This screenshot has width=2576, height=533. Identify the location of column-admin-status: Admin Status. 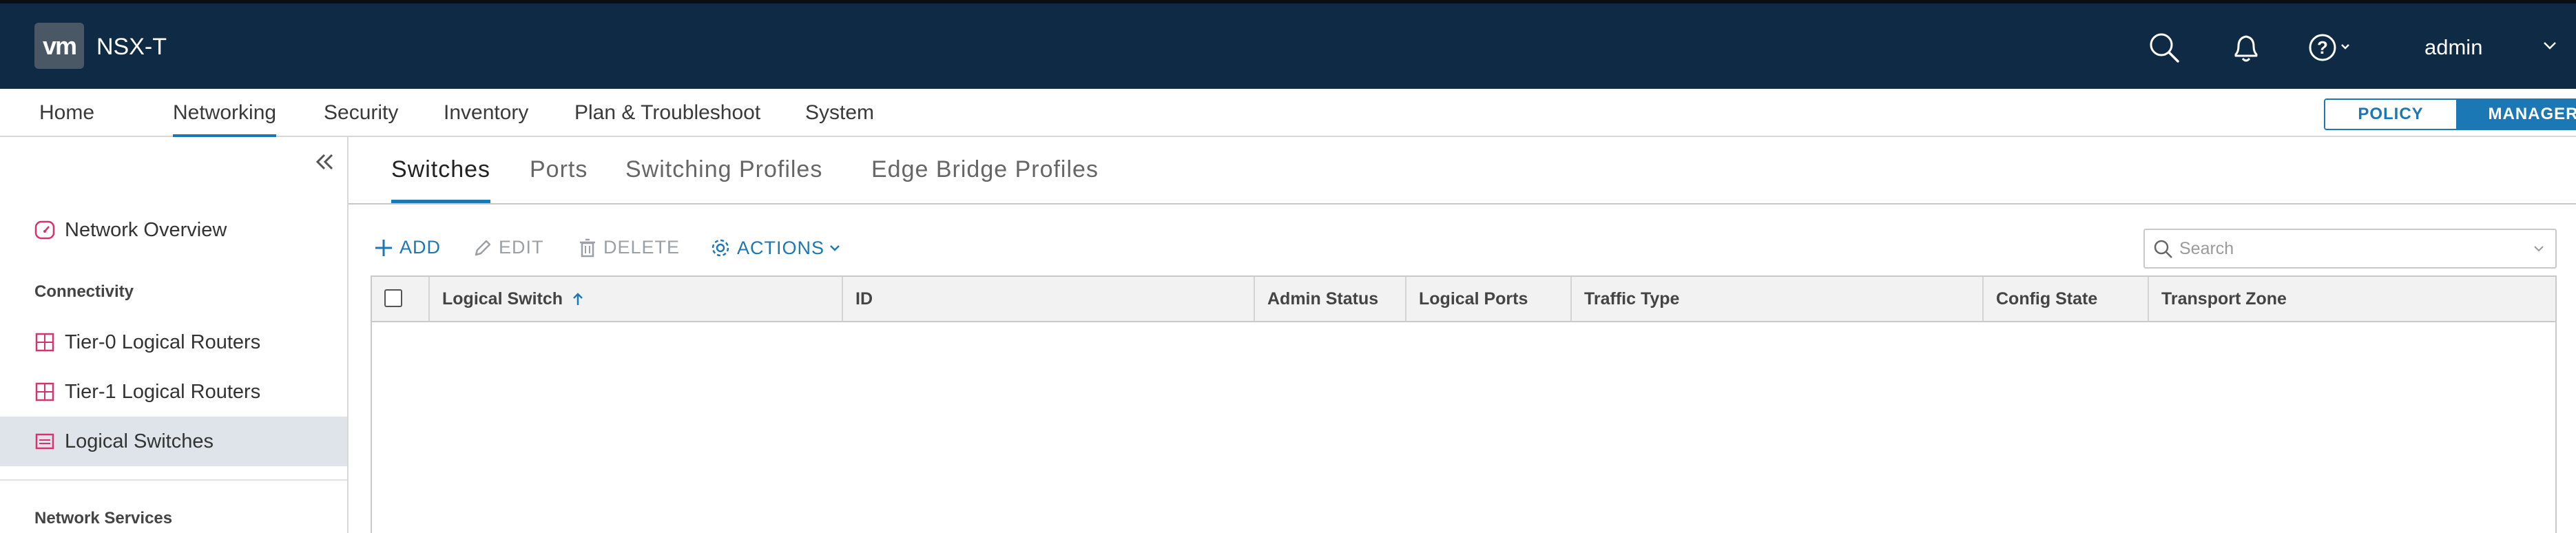
(1329, 299).